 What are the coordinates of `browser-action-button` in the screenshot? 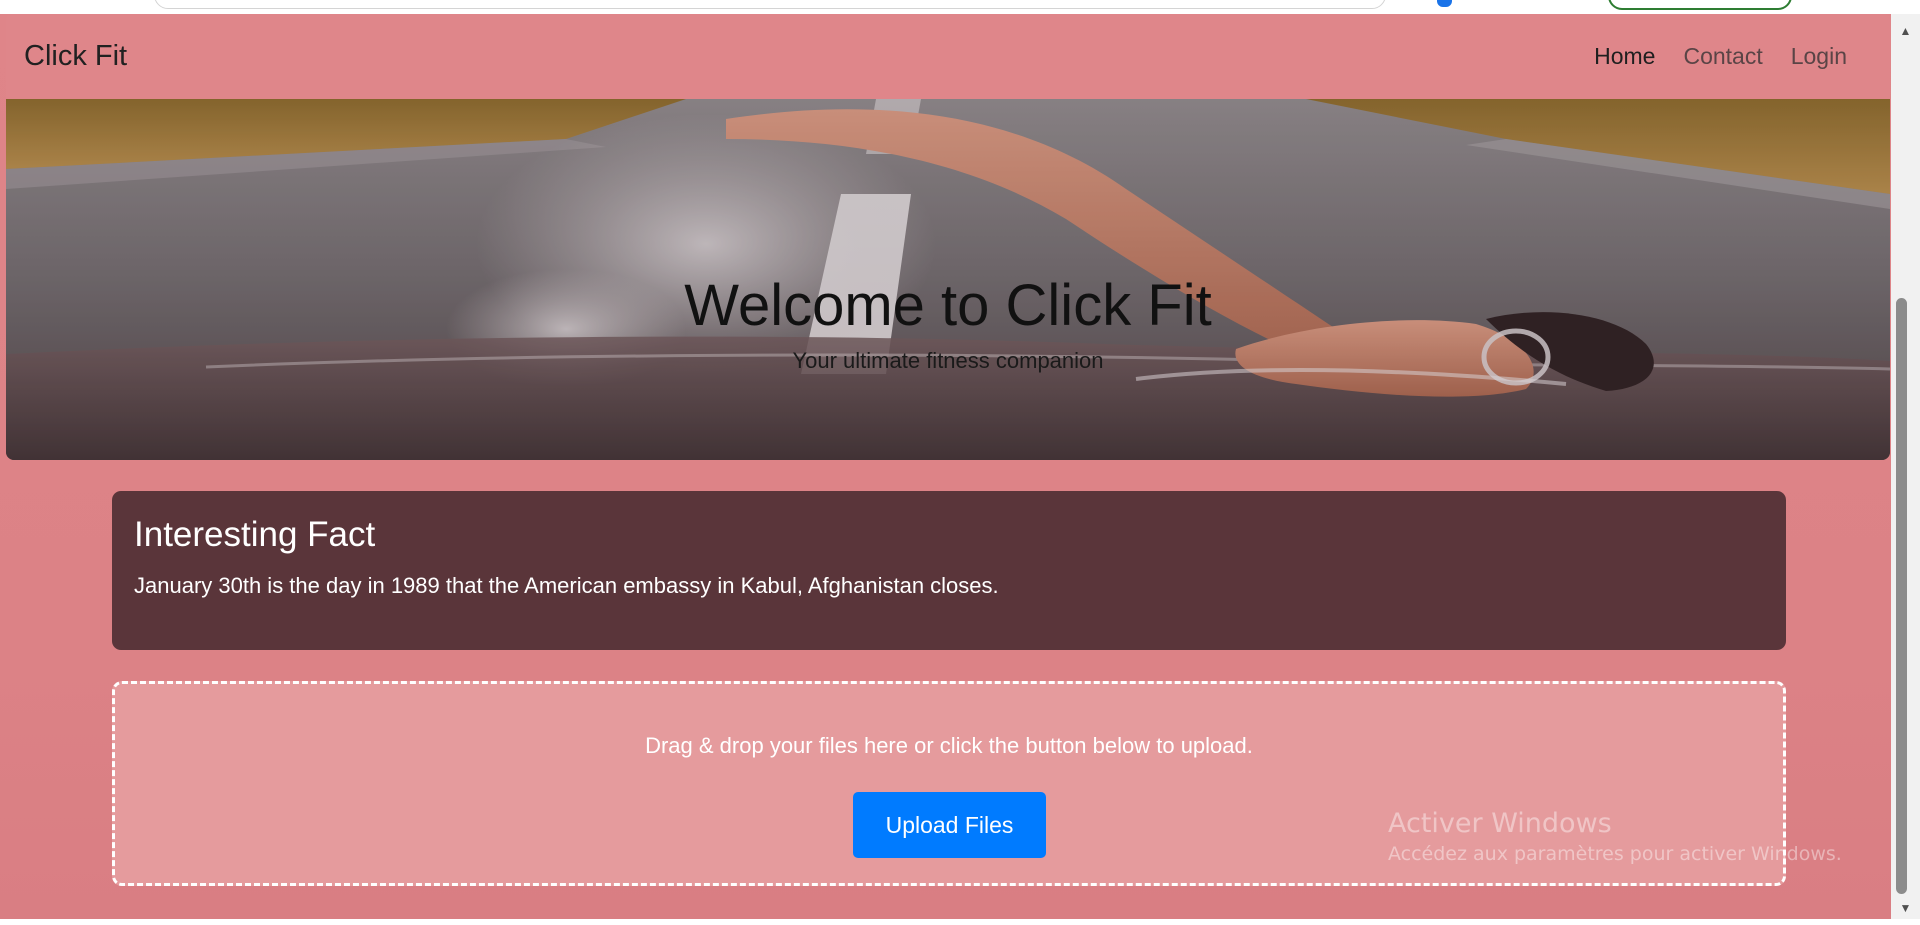 It's located at (1700, 5).